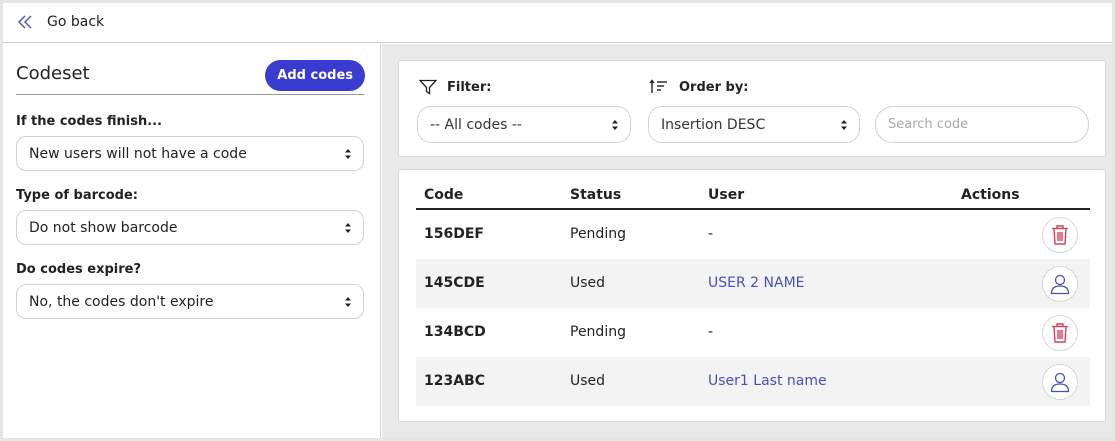  Describe the element at coordinates (990, 195) in the screenshot. I see `column-header-actions: Actions` at that location.